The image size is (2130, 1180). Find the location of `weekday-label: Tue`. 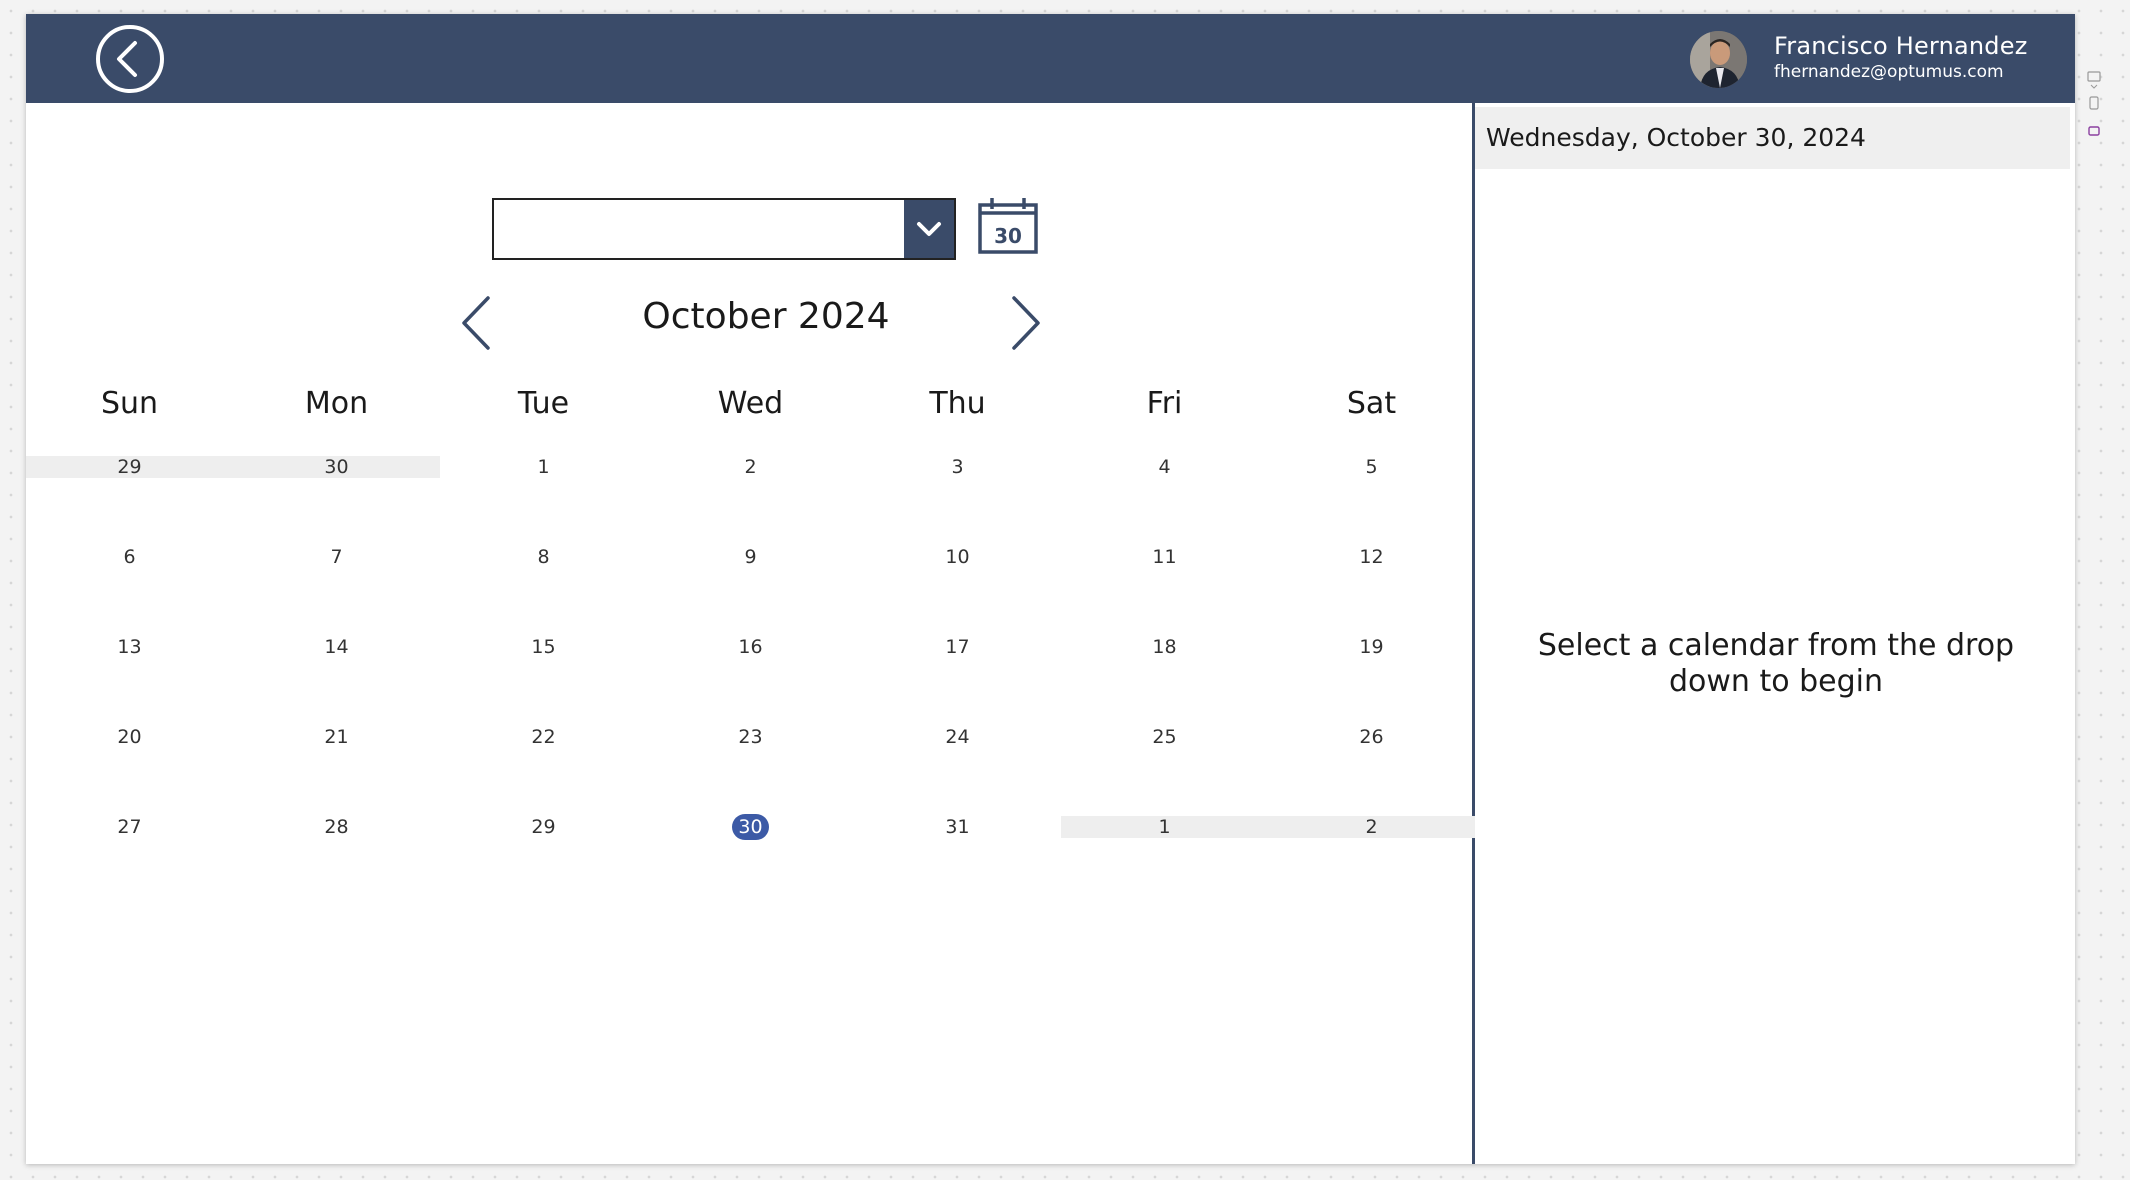

weekday-label: Tue is located at coordinates (543, 403).